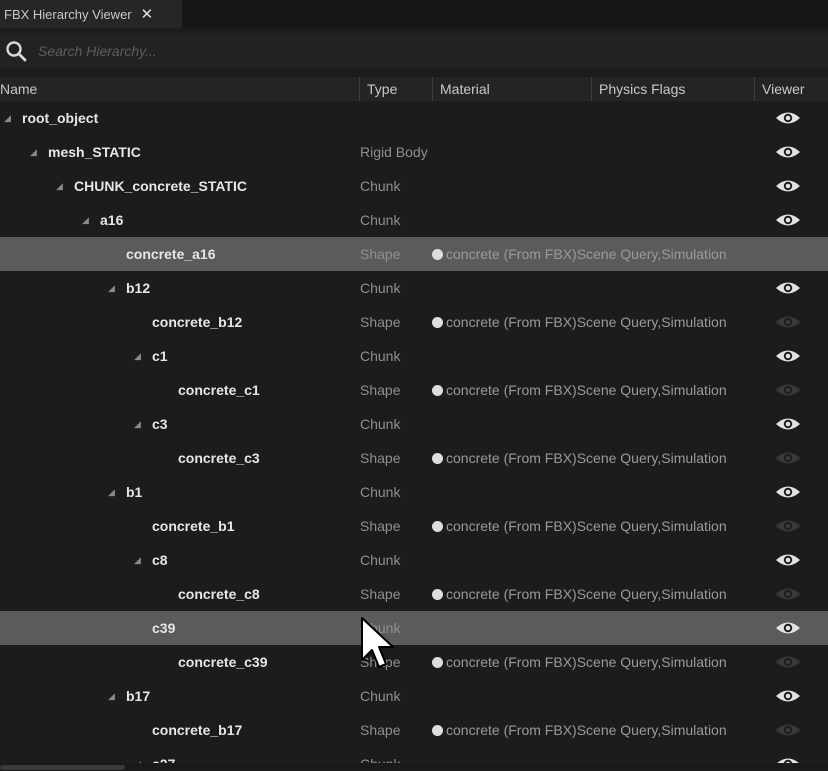 This screenshot has width=828, height=771. Describe the element at coordinates (223, 662) in the screenshot. I see `tree-row-name: concrete_c39` at that location.